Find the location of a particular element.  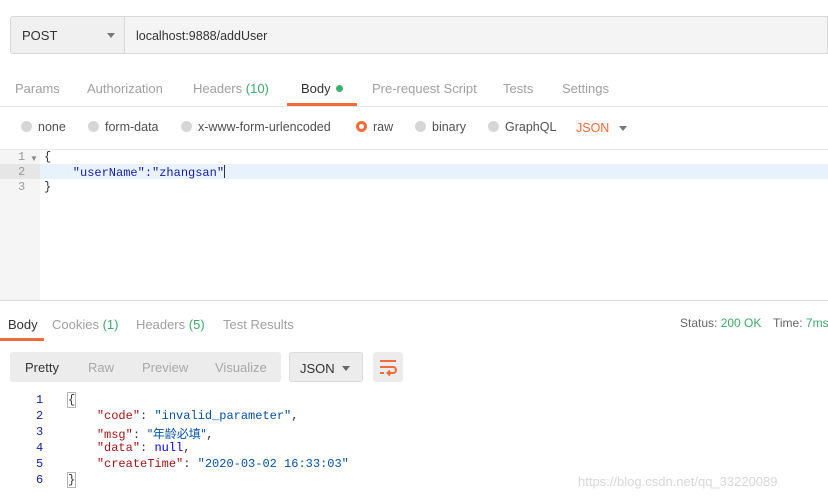

resp-tab-cookies: Cookies (1) is located at coordinates (85, 324).